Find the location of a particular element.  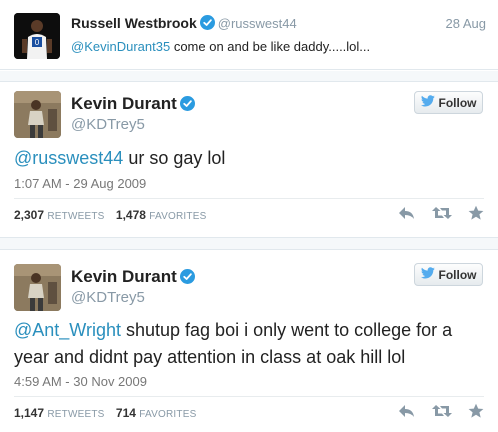

avatar-russell-westbrook: 0 is located at coordinates (37, 36).